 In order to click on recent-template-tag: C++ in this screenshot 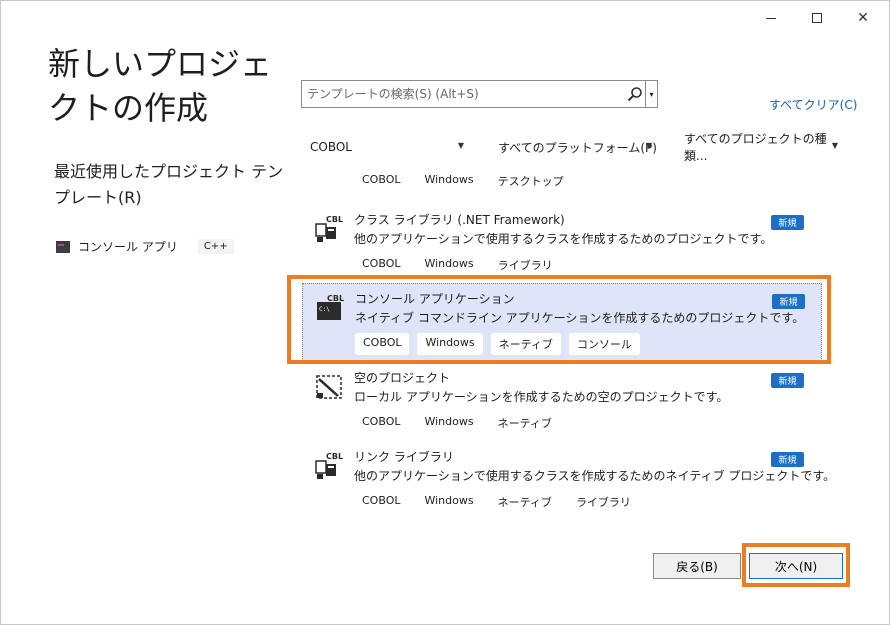, I will do `click(215, 246)`.